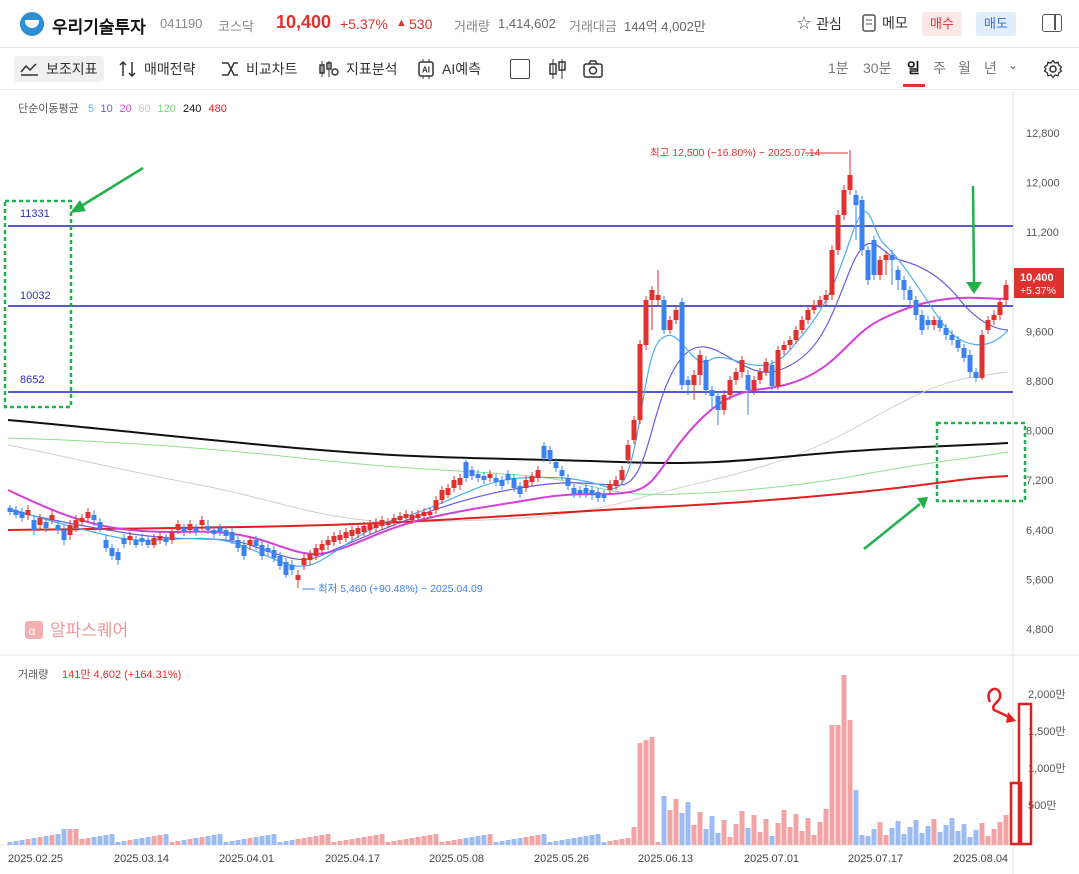 The image size is (1079, 874). Describe the element at coordinates (996, 24) in the screenshot. I see `sell-button: 매도` at that location.